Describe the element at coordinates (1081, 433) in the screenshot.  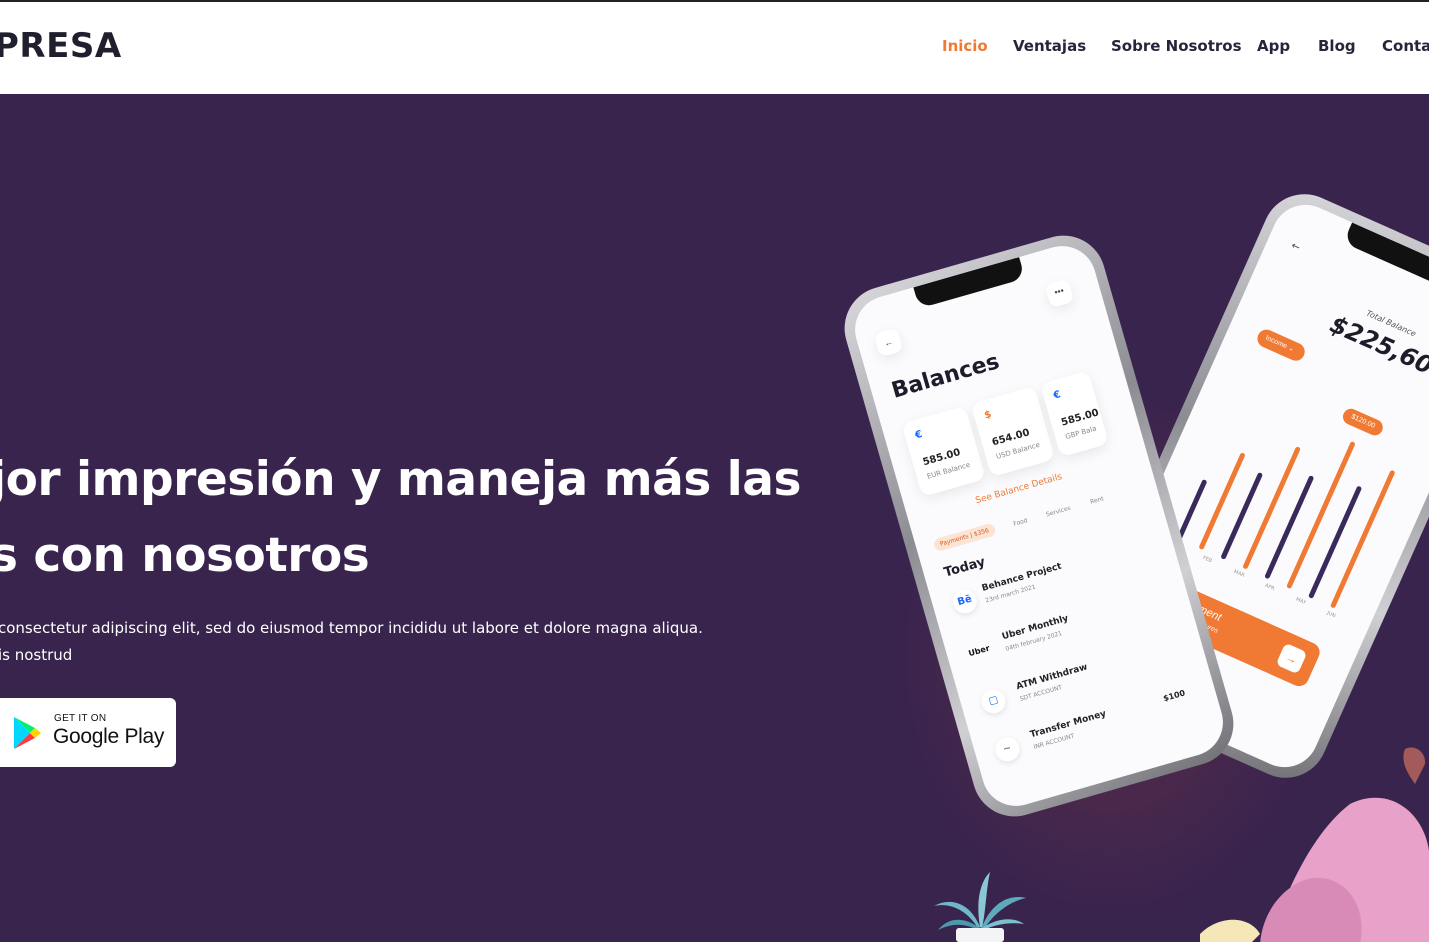
I see `balance-label: GBP Bala` at that location.